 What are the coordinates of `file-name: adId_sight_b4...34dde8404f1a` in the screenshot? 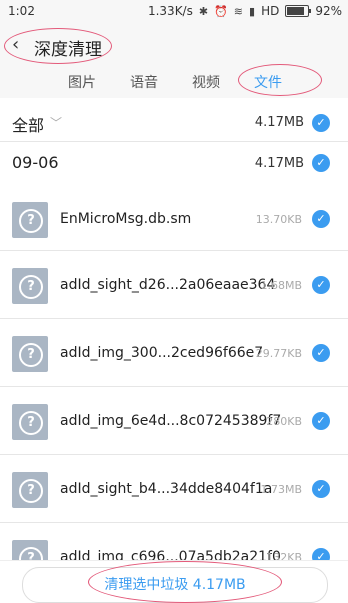 It's located at (166, 489).